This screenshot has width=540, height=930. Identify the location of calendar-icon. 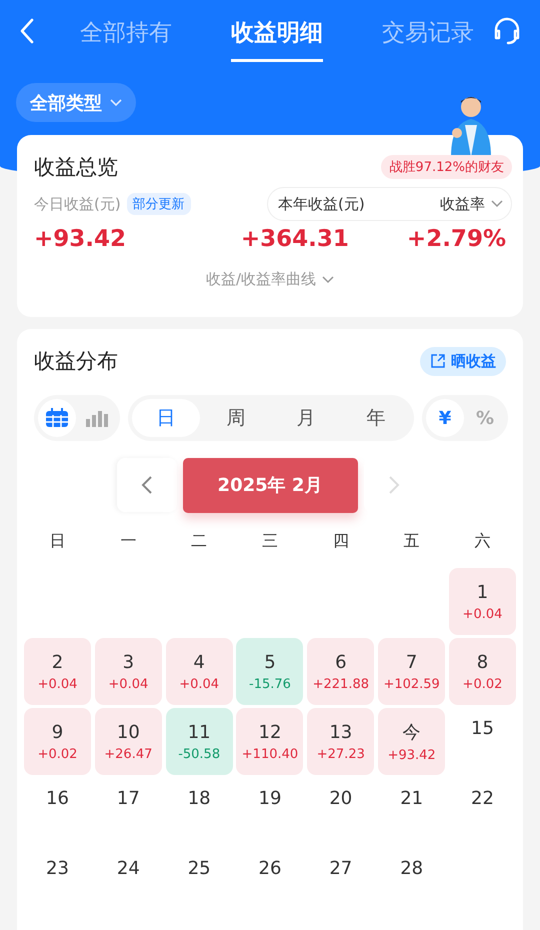
(57, 418).